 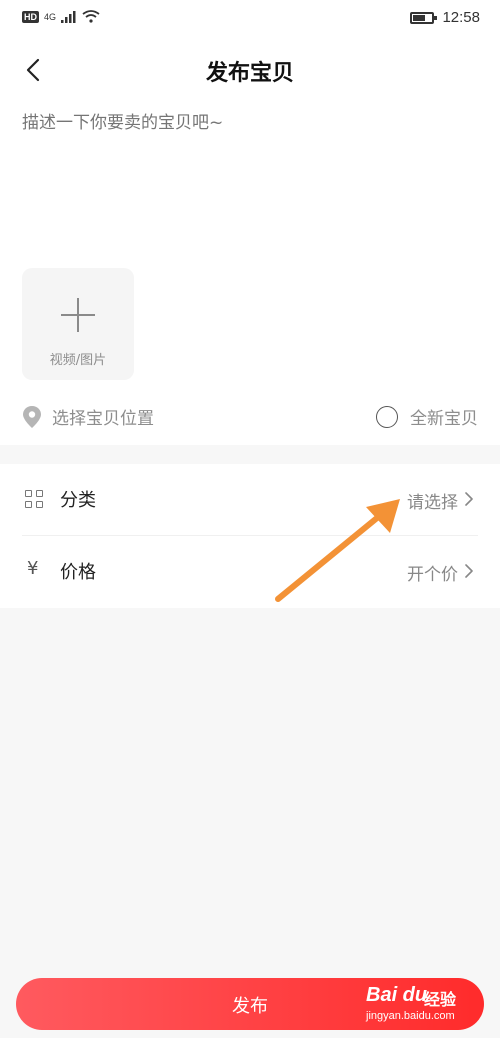 I want to click on add-media-label: 视频/图片, so click(x=78, y=360).